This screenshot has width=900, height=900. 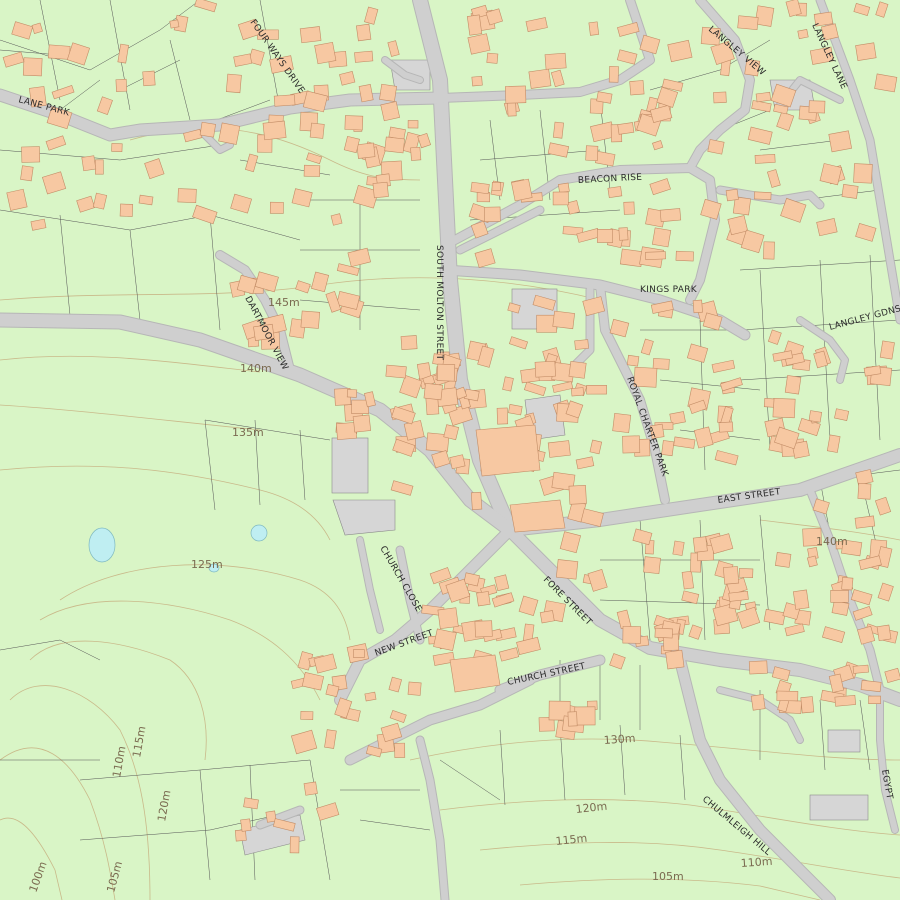 I want to click on contour-label-140: 140m, so click(x=256, y=368).